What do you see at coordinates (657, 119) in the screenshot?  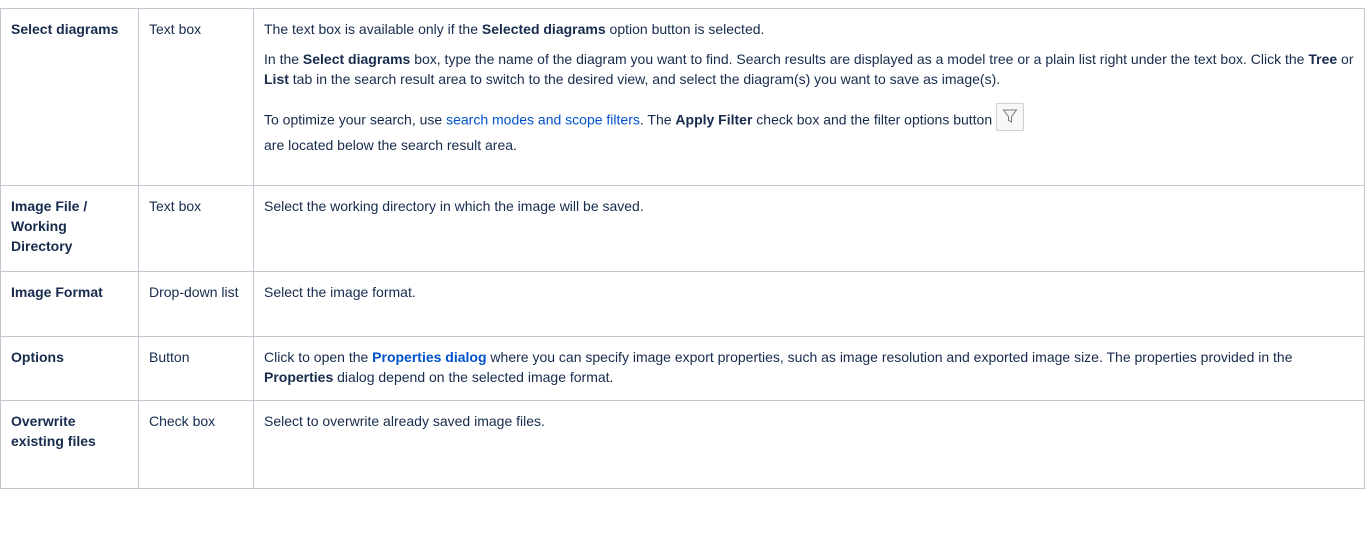 I see `text-span: . The` at bounding box center [657, 119].